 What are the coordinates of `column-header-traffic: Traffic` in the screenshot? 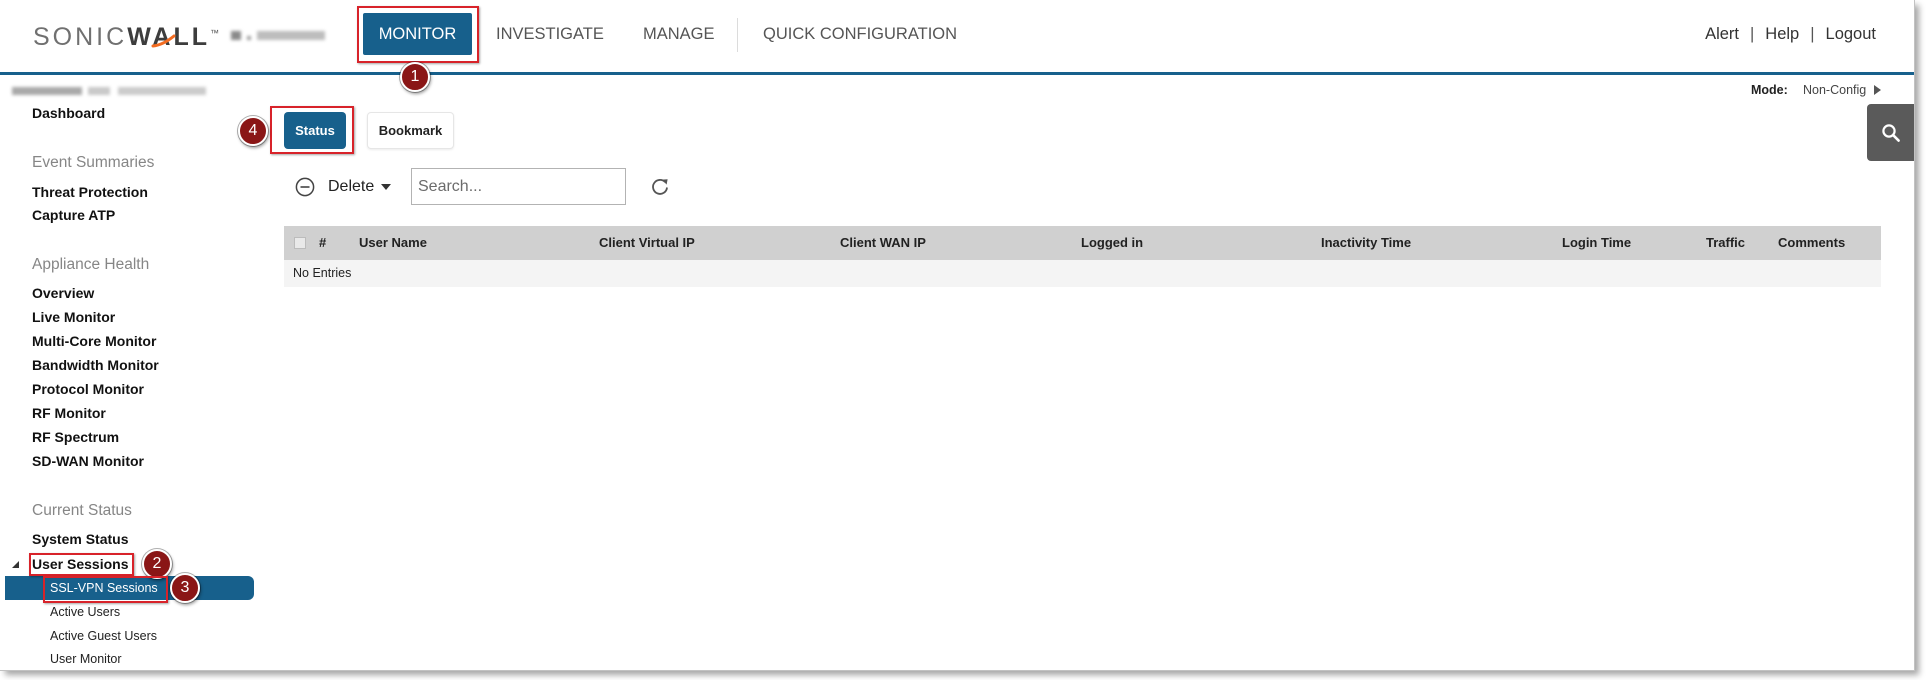 It's located at (1725, 243).